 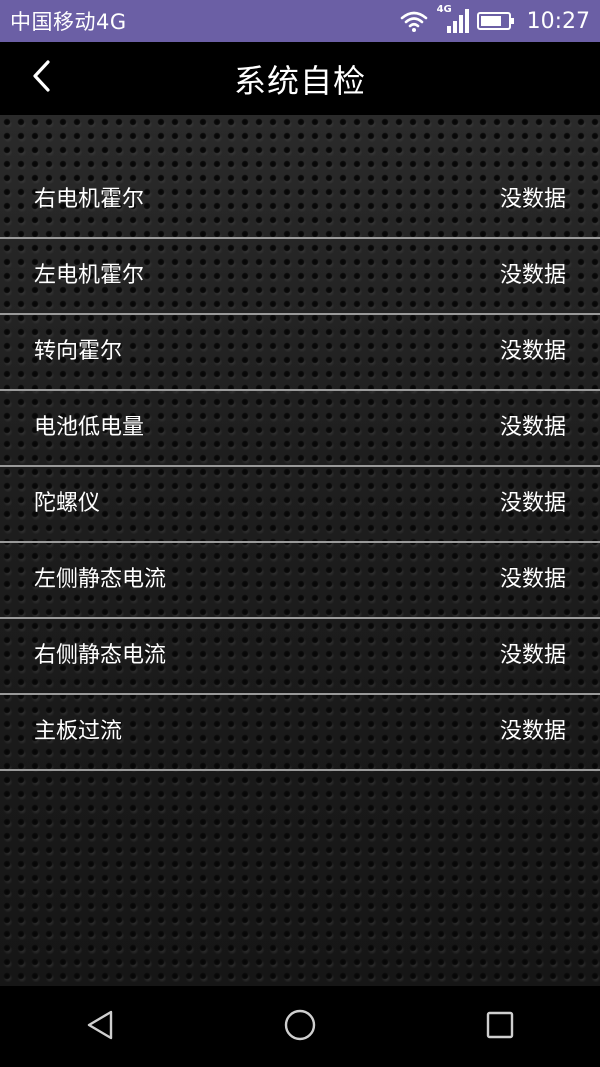 I want to click on back-button, so click(x=42, y=78).